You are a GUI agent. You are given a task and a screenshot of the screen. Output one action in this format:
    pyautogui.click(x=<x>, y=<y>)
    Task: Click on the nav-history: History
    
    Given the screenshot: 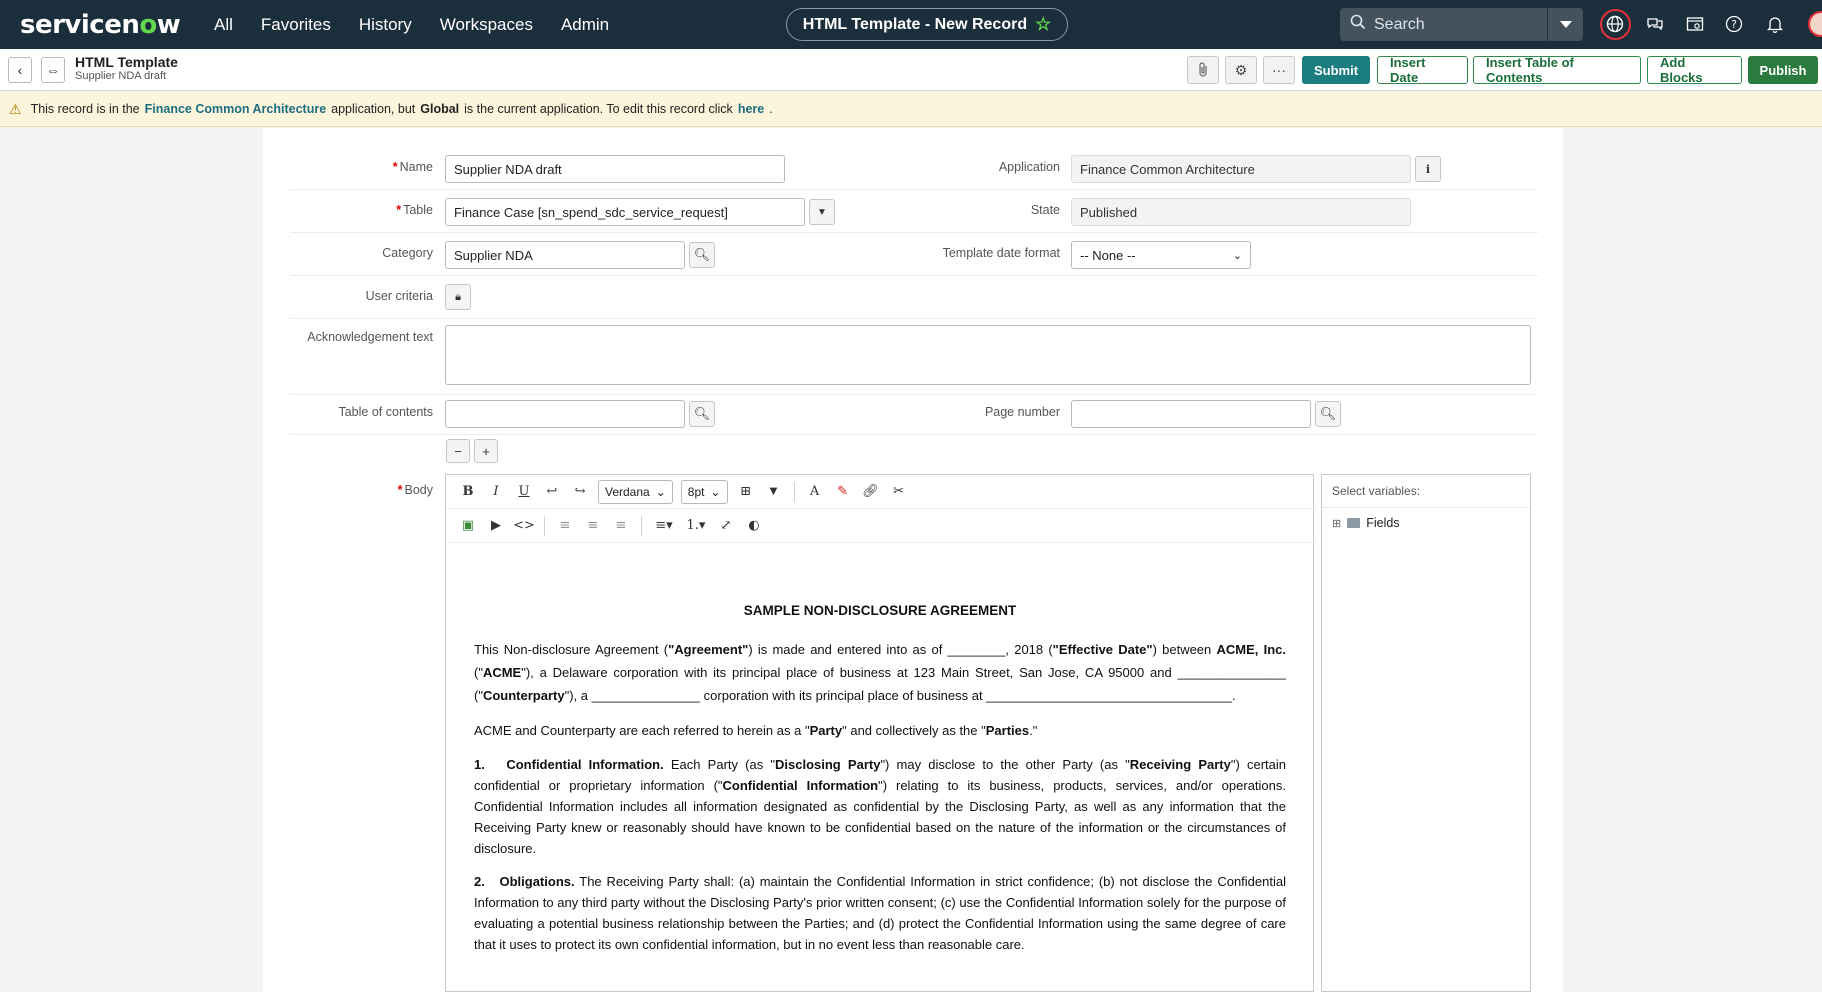 What is the action you would take?
    pyautogui.click(x=385, y=24)
    